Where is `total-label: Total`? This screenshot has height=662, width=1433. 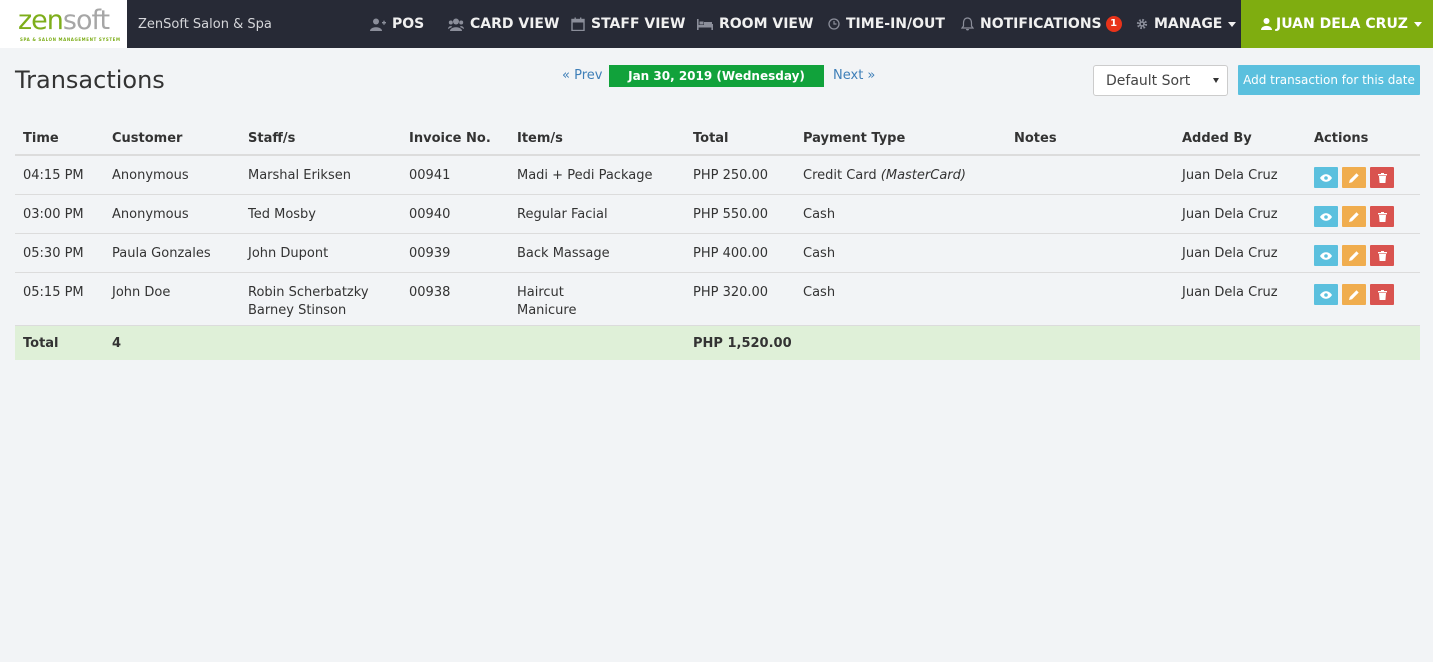 total-label: Total is located at coordinates (41, 343).